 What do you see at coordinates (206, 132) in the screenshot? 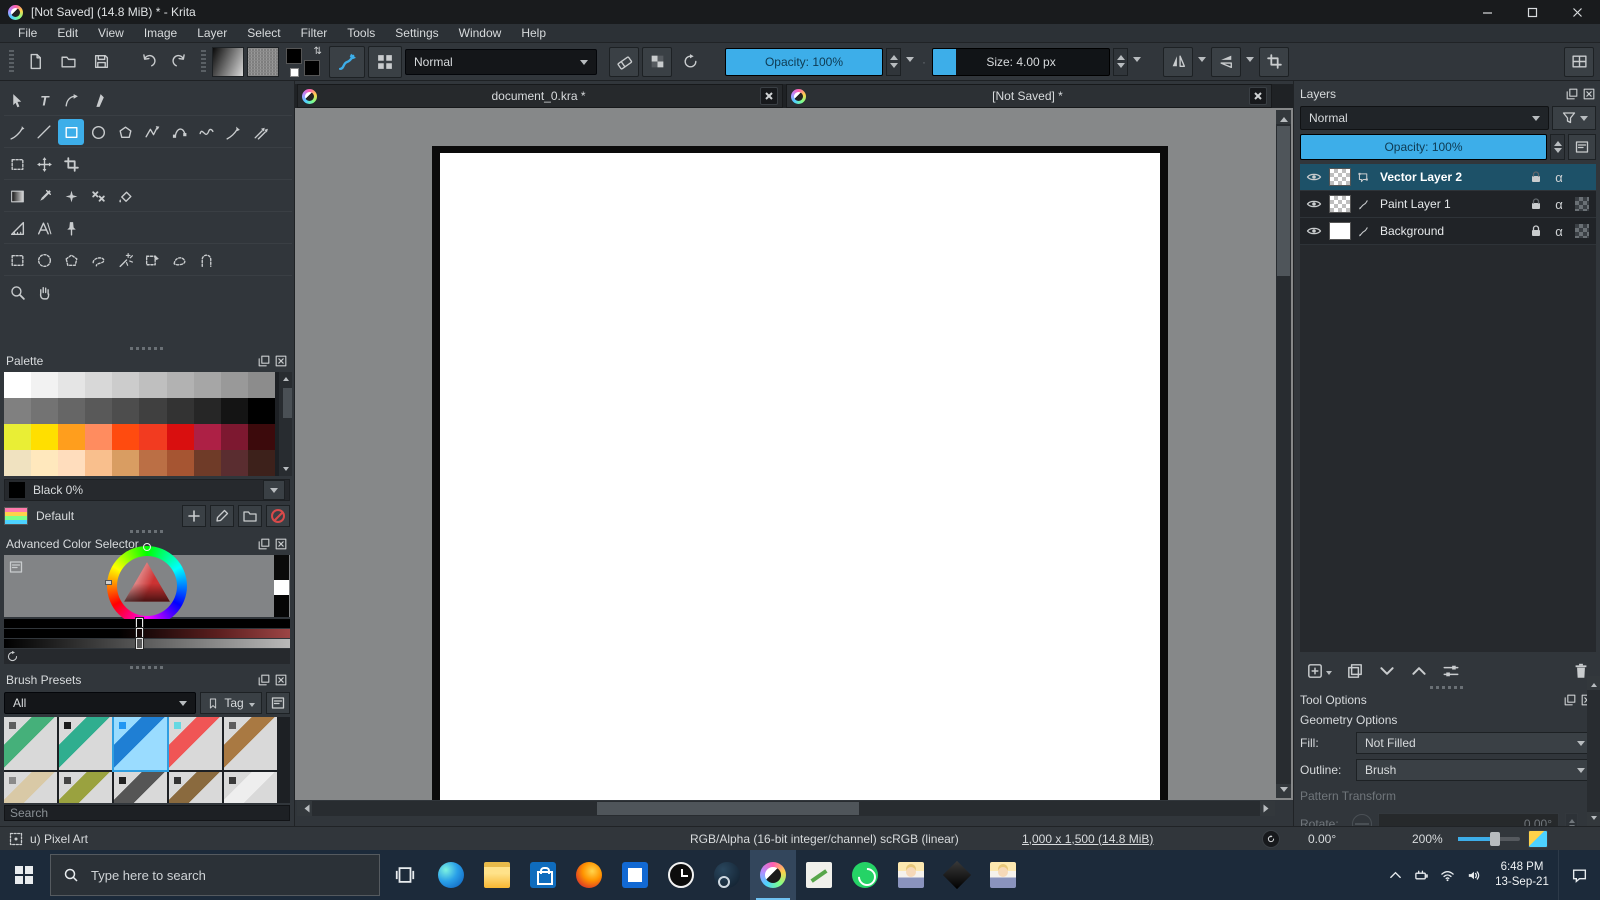
I see `freehand-path-tool` at bounding box center [206, 132].